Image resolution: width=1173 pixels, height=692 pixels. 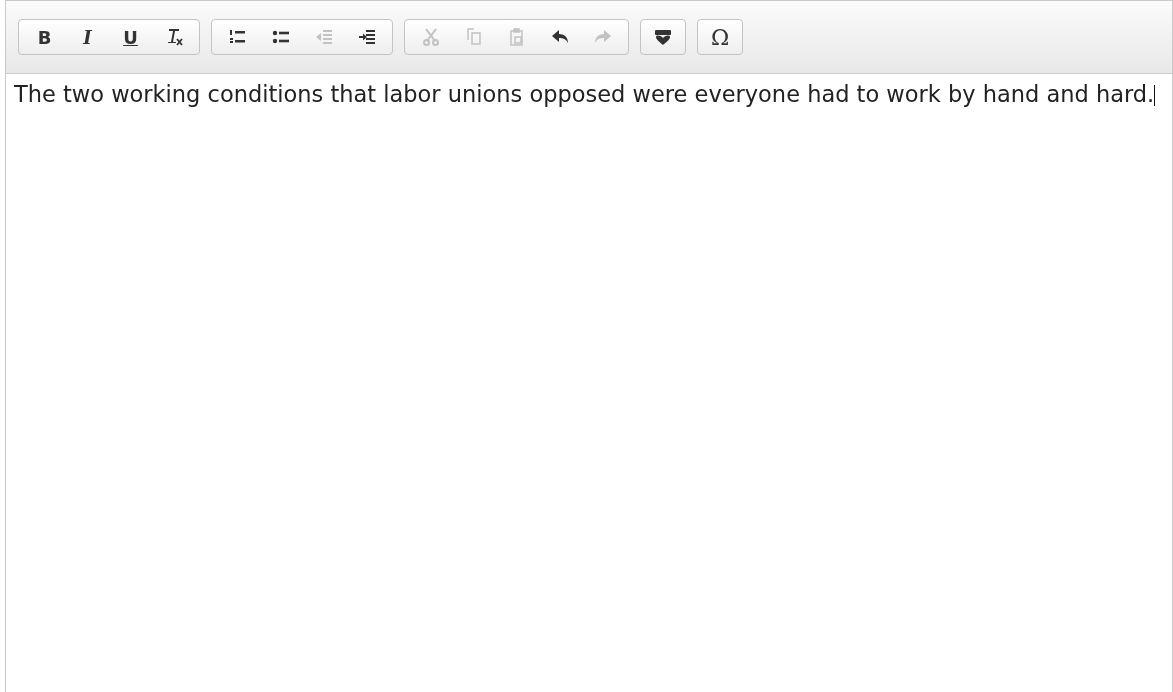 I want to click on answer-text: The two working conditions that labor unions opposed were everyone had to work by hand and hard., so click(x=584, y=94).